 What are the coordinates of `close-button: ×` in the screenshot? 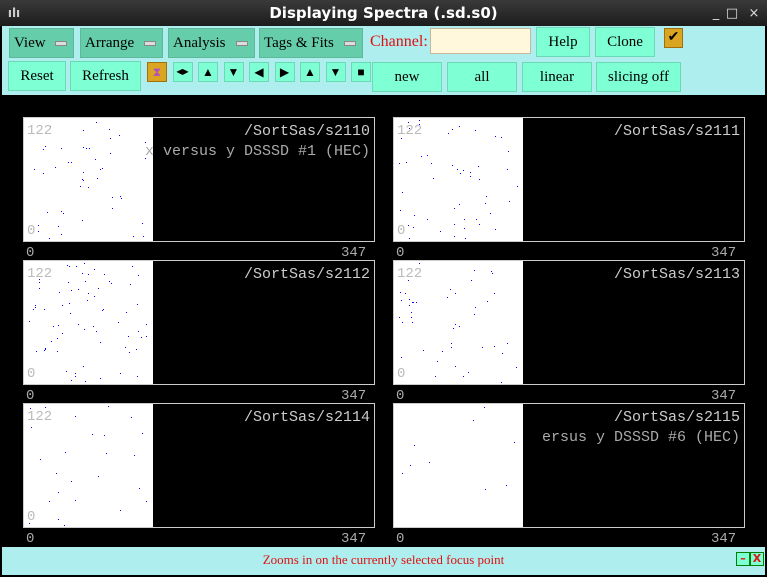 It's located at (754, 13).